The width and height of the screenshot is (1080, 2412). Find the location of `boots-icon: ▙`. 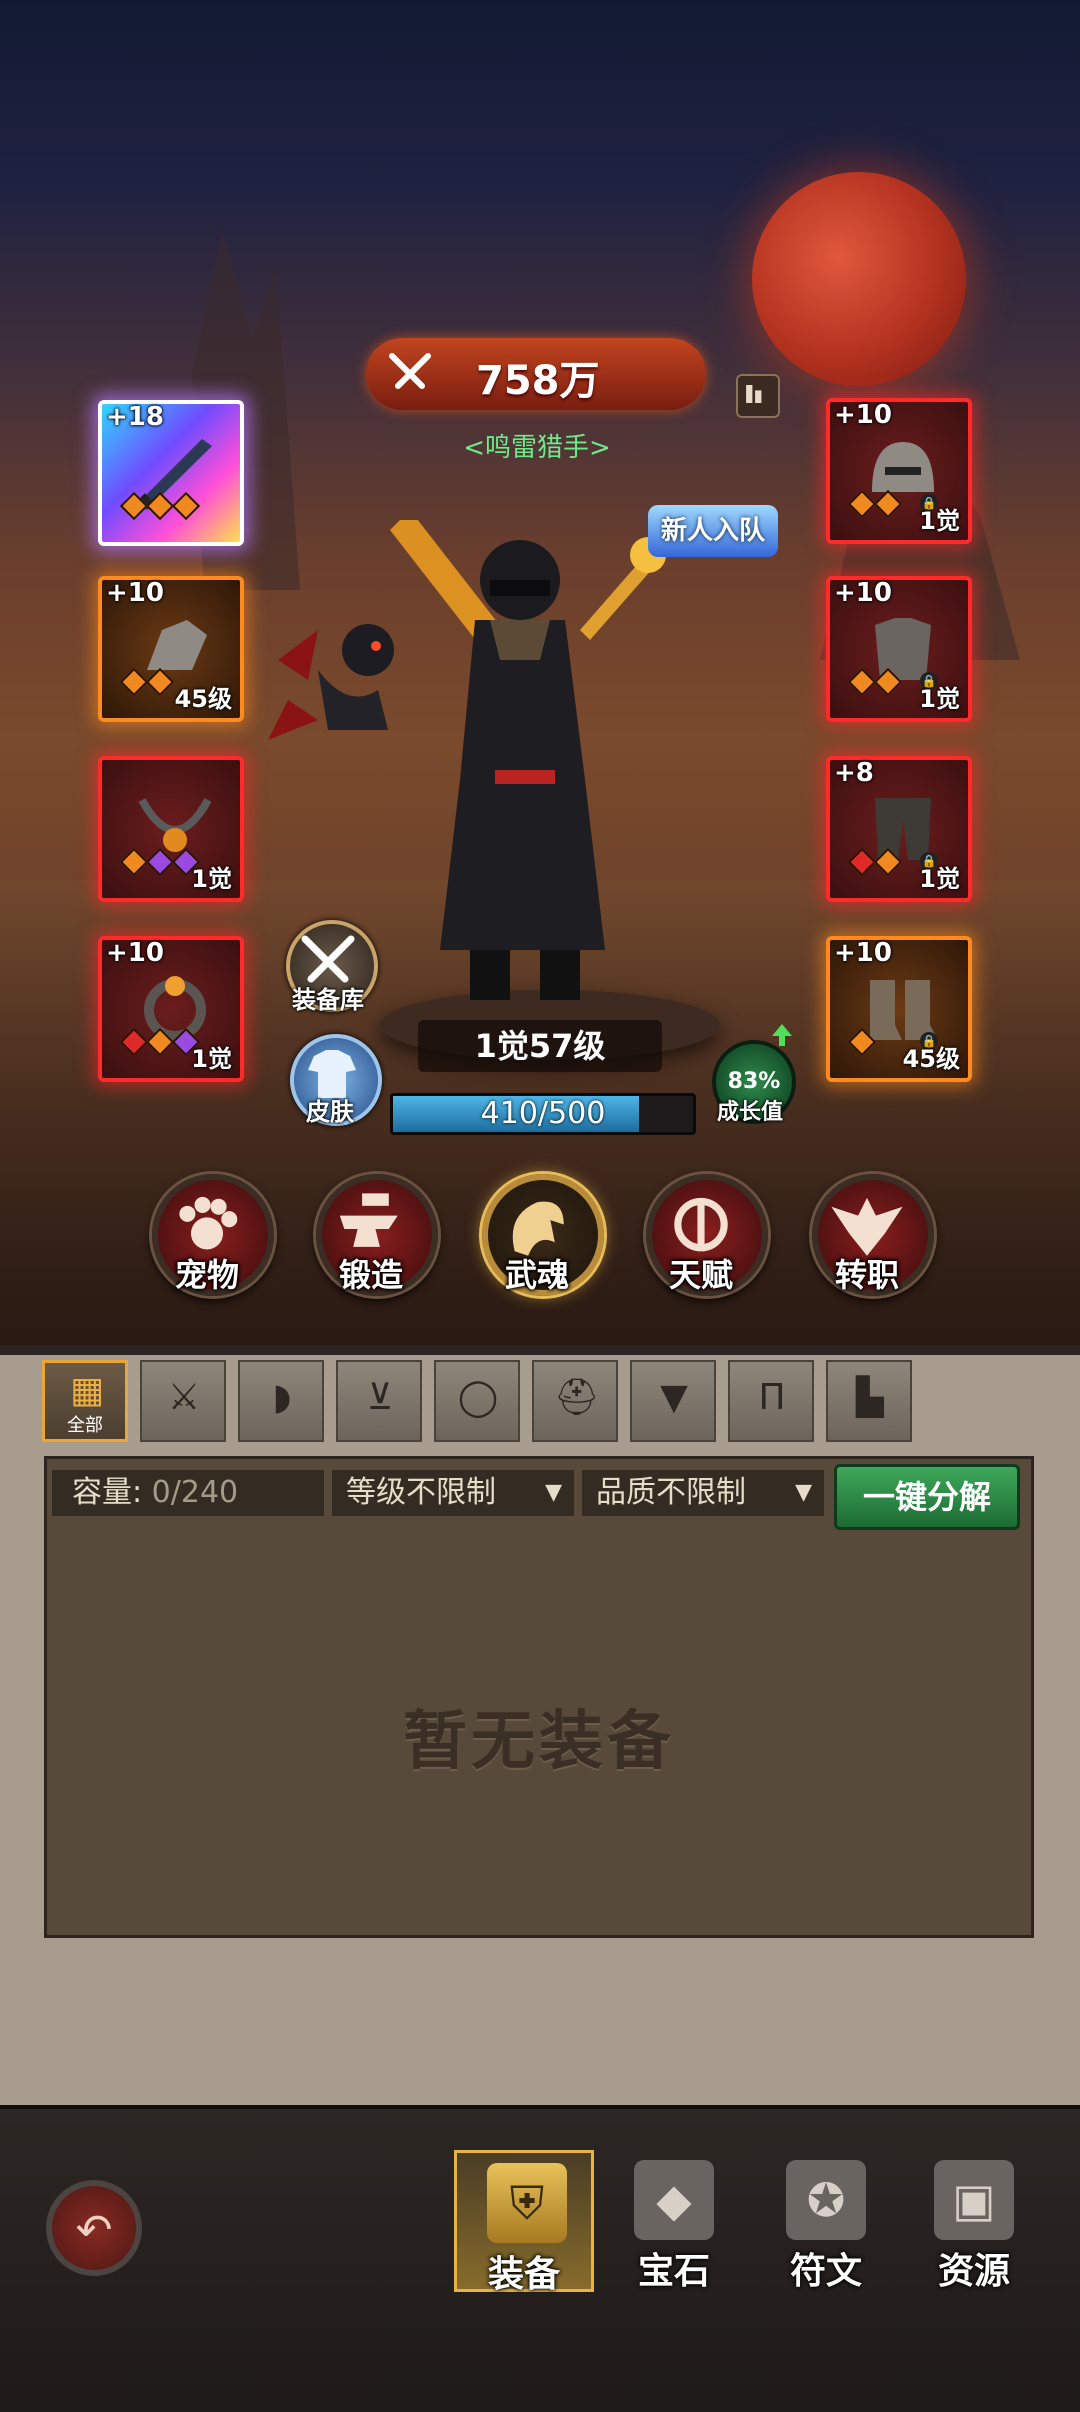

boots-icon: ▙ is located at coordinates (870, 1397).